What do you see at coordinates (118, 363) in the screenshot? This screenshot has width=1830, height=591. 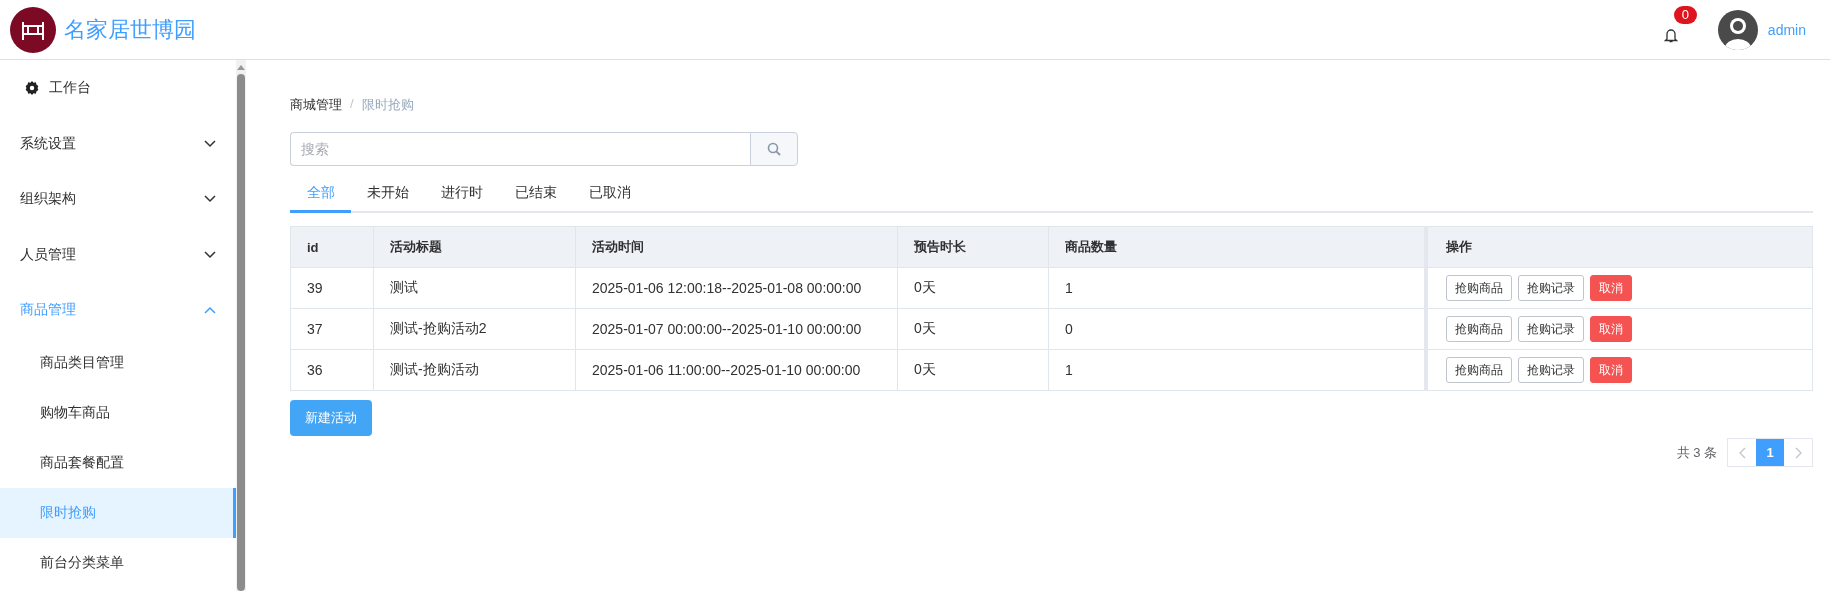 I see `sidebar-subitem: 商品类目管理` at bounding box center [118, 363].